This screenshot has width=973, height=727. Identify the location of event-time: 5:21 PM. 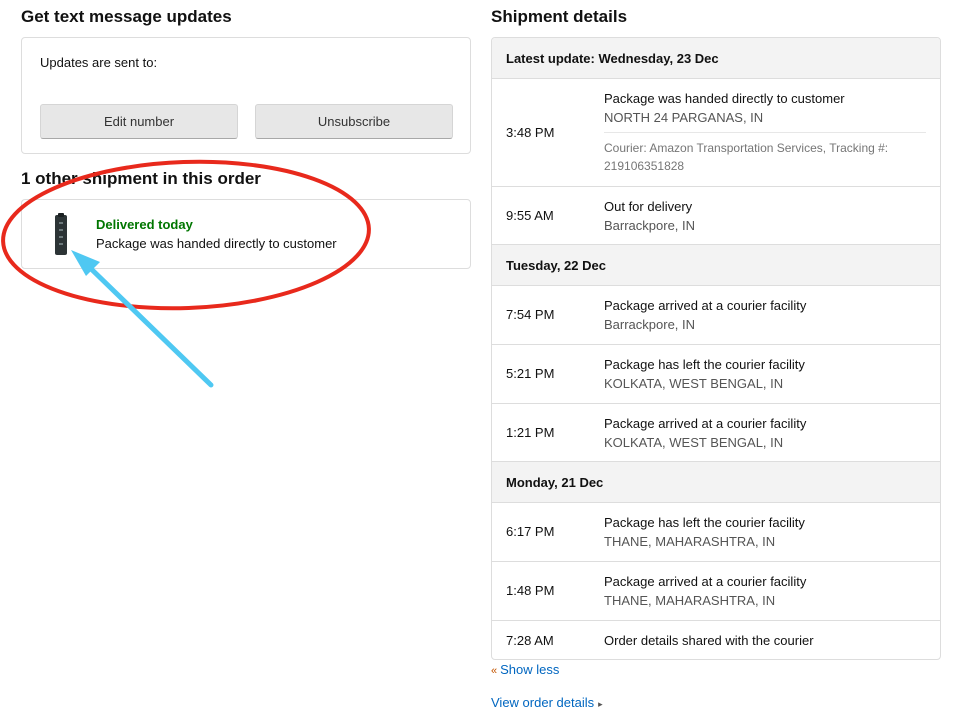
(530, 373).